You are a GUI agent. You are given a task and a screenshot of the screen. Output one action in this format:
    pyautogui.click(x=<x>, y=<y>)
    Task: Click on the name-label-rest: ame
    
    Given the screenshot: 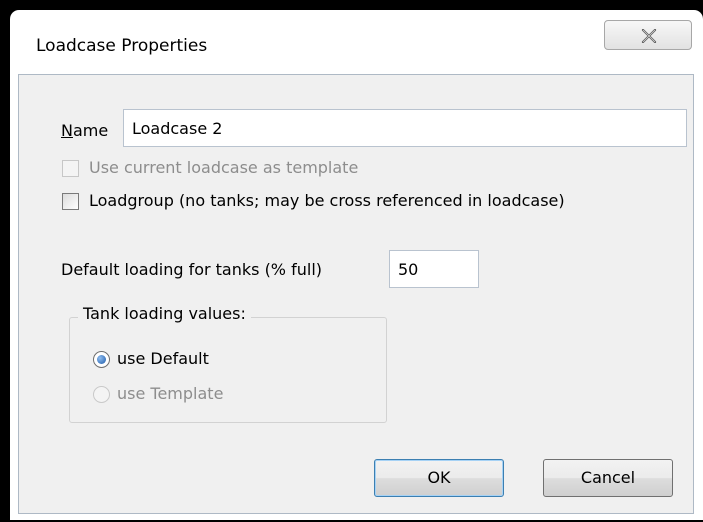 What is the action you would take?
    pyautogui.click(x=90, y=130)
    